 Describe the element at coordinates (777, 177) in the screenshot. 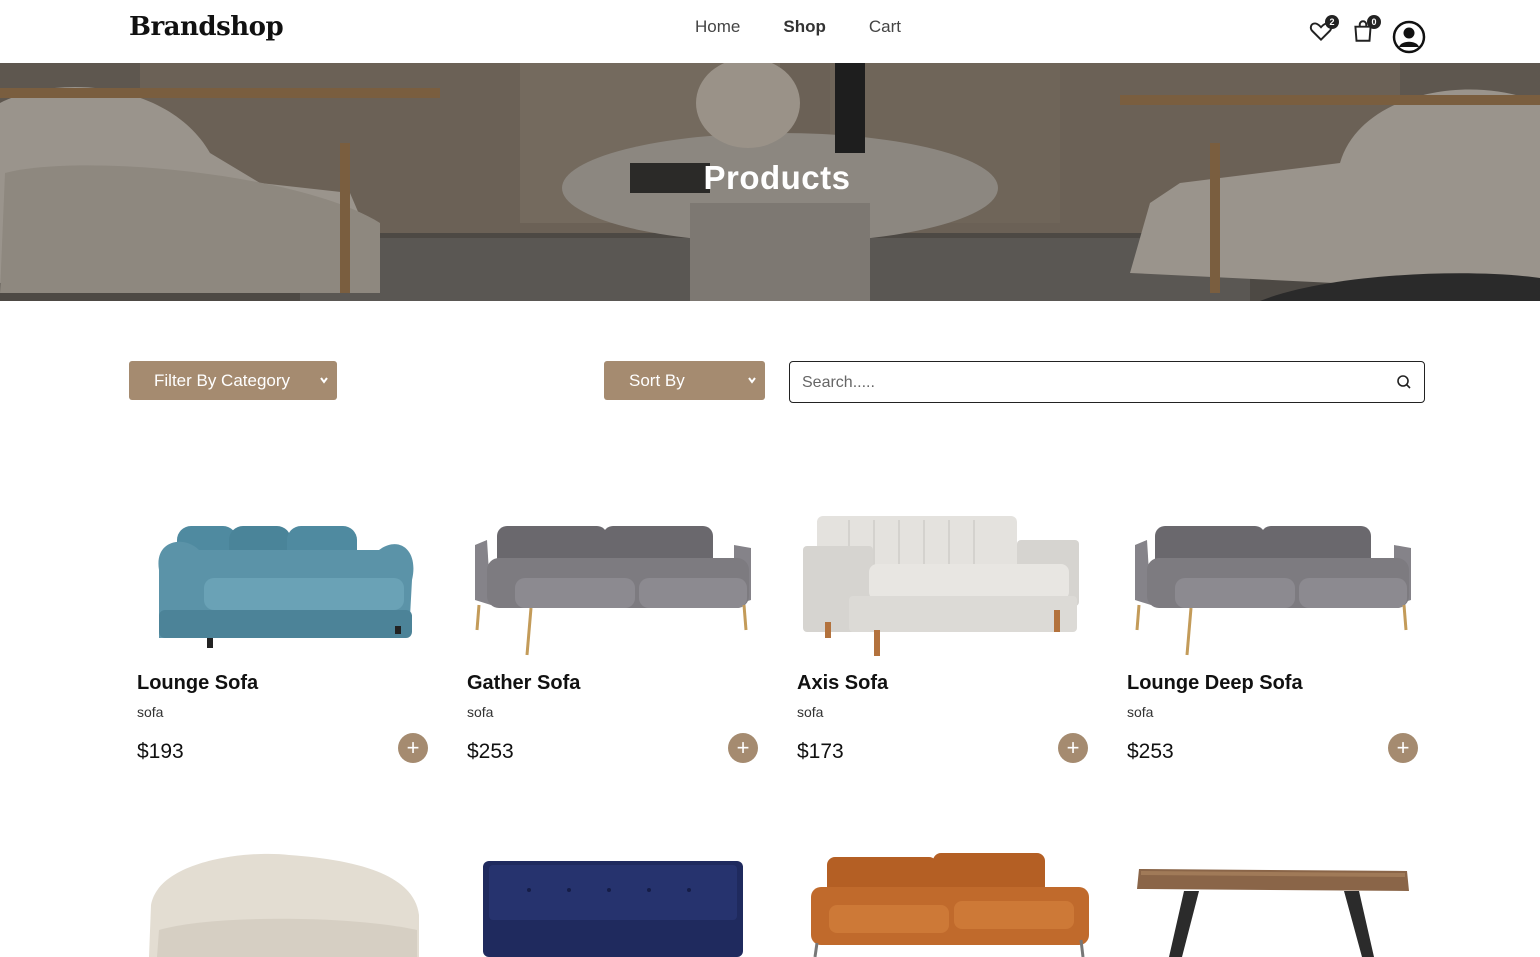

I see `page-title: Products` at that location.